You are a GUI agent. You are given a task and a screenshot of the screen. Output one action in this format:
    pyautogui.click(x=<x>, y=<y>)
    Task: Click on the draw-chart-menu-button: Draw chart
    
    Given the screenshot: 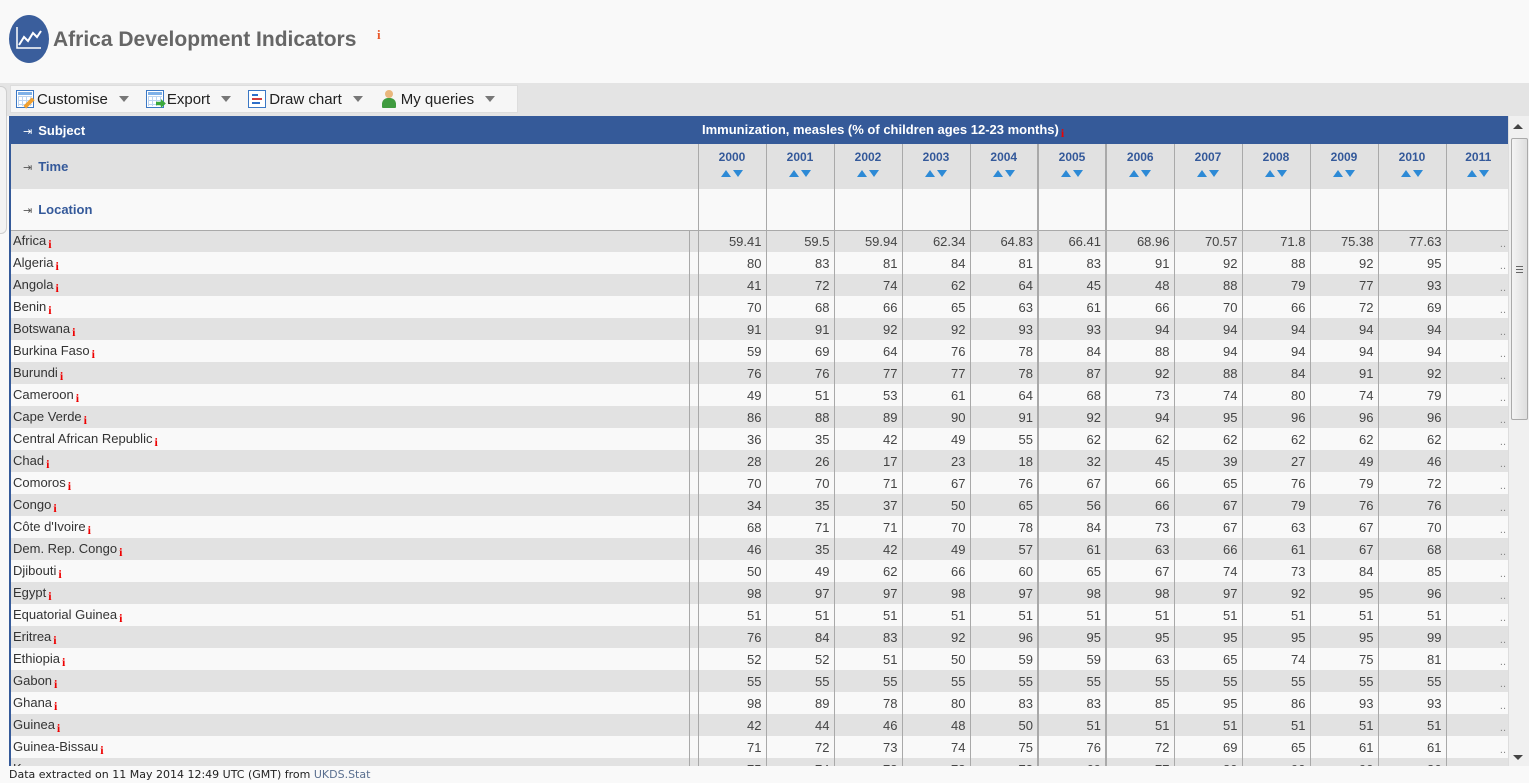 What is the action you would take?
    pyautogui.click(x=309, y=99)
    